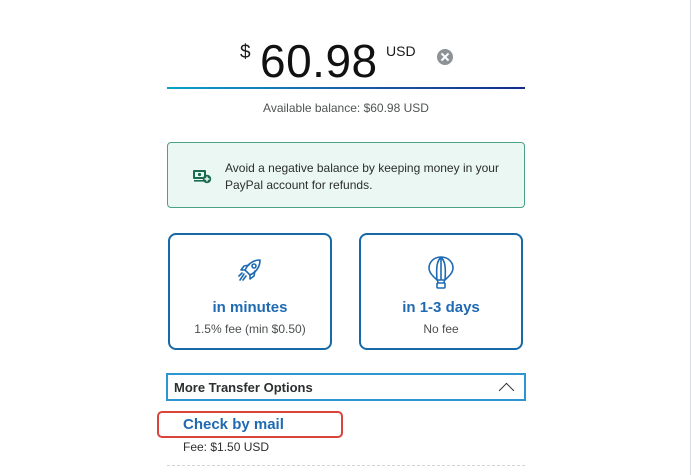 This screenshot has width=691, height=475. I want to click on check-by-mail-title: Check by mail, so click(233, 424).